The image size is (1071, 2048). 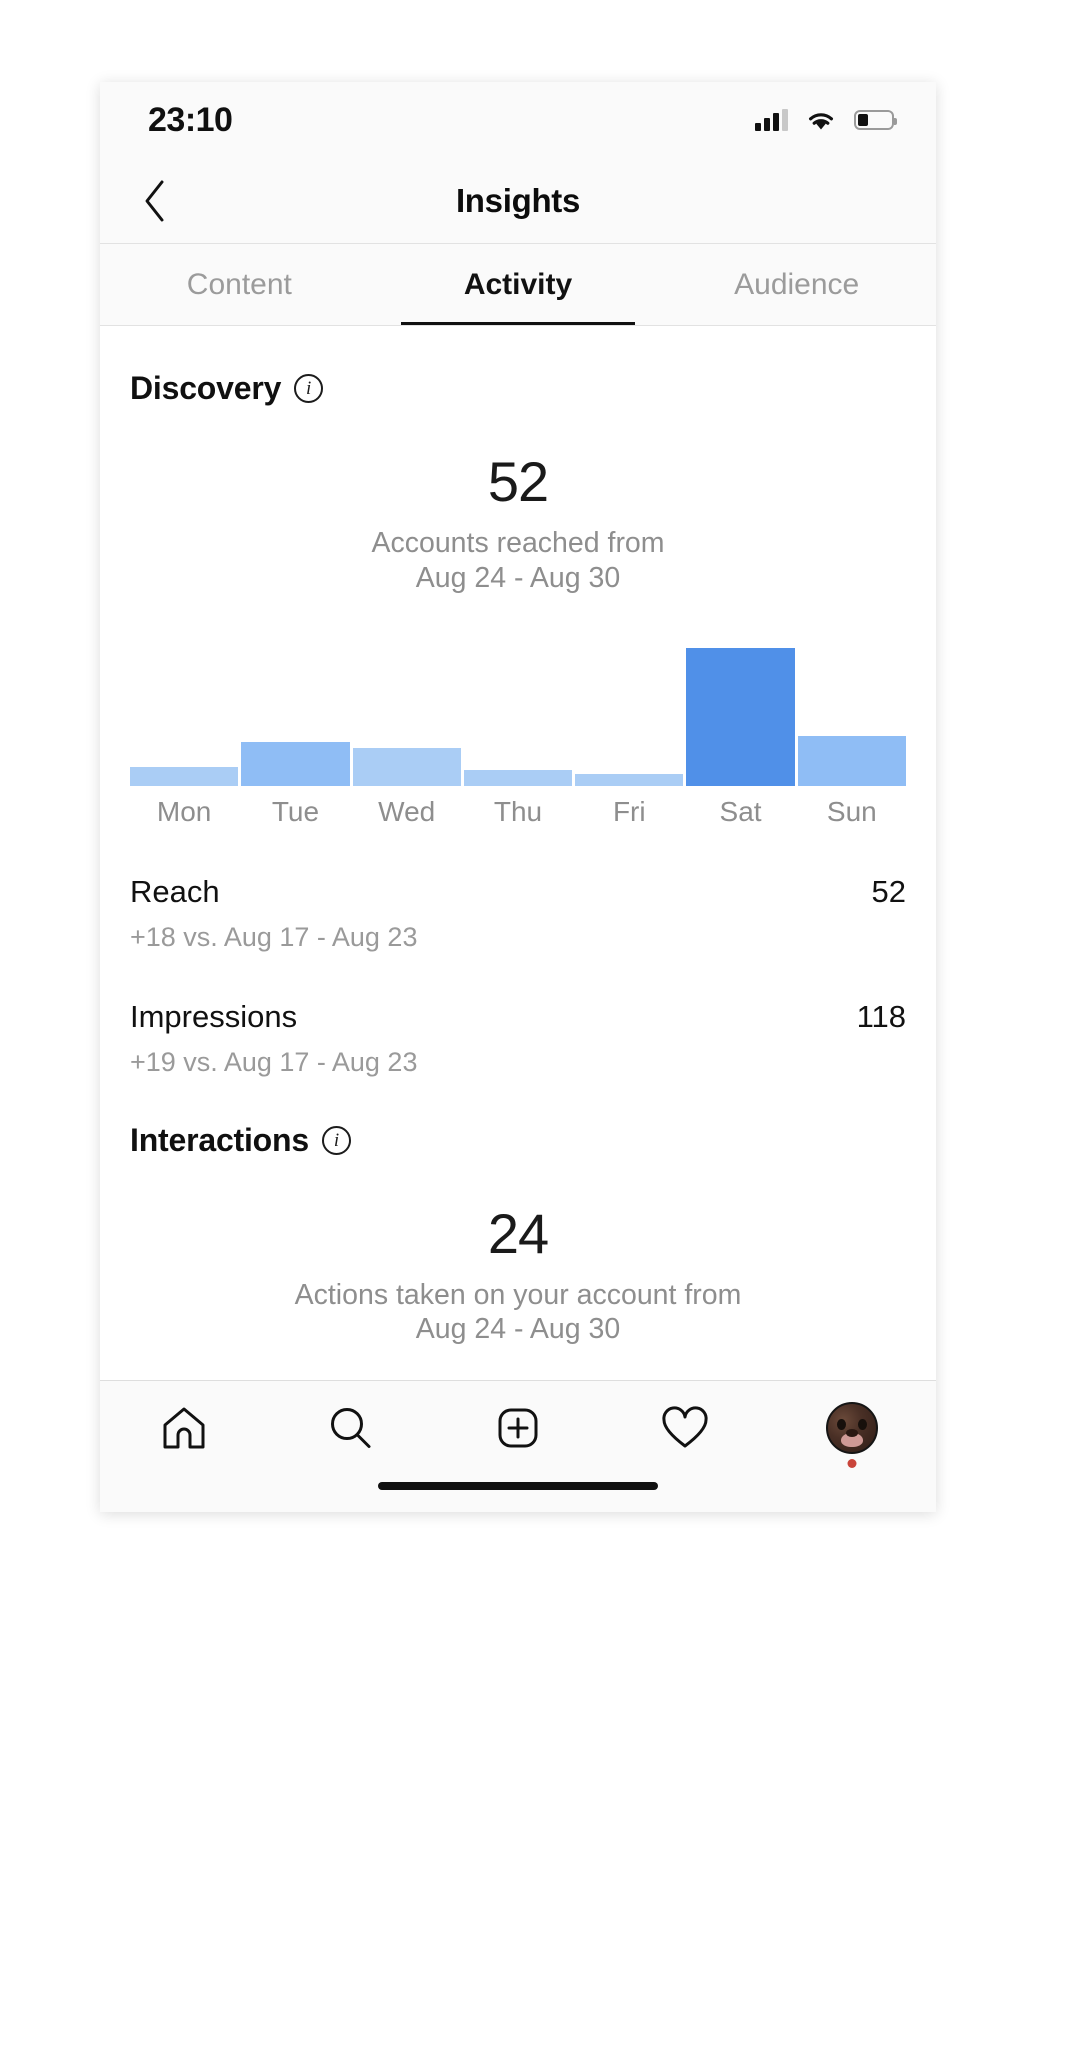 What do you see at coordinates (239, 284) in the screenshot?
I see `tab-content: Content` at bounding box center [239, 284].